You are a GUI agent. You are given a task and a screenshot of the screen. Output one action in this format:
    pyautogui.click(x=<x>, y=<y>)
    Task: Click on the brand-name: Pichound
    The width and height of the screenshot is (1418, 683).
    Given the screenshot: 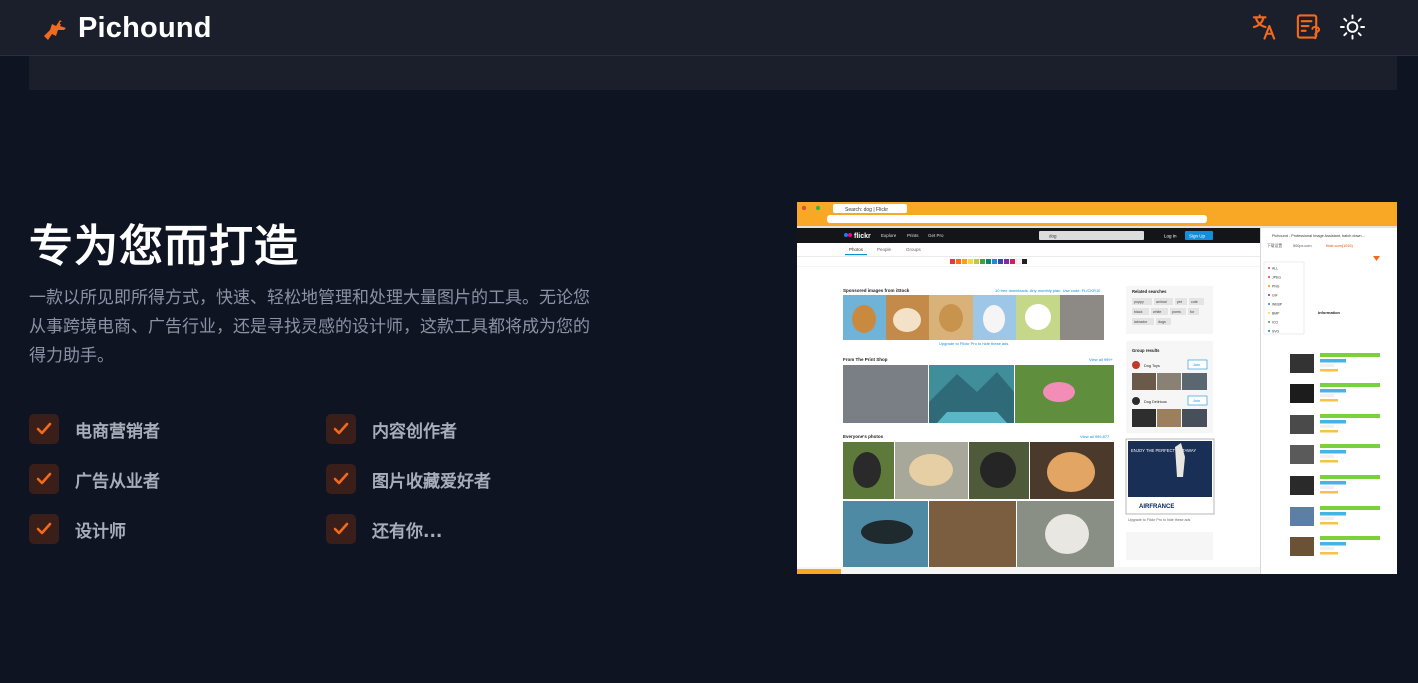 What is the action you would take?
    pyautogui.click(x=145, y=28)
    